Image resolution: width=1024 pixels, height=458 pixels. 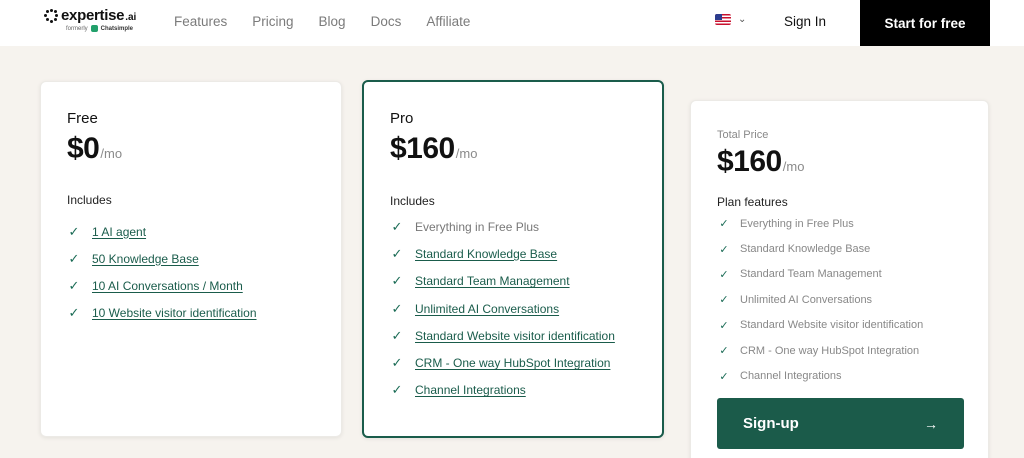 What do you see at coordinates (119, 232) in the screenshot?
I see `feature-link: 1 AI agent` at bounding box center [119, 232].